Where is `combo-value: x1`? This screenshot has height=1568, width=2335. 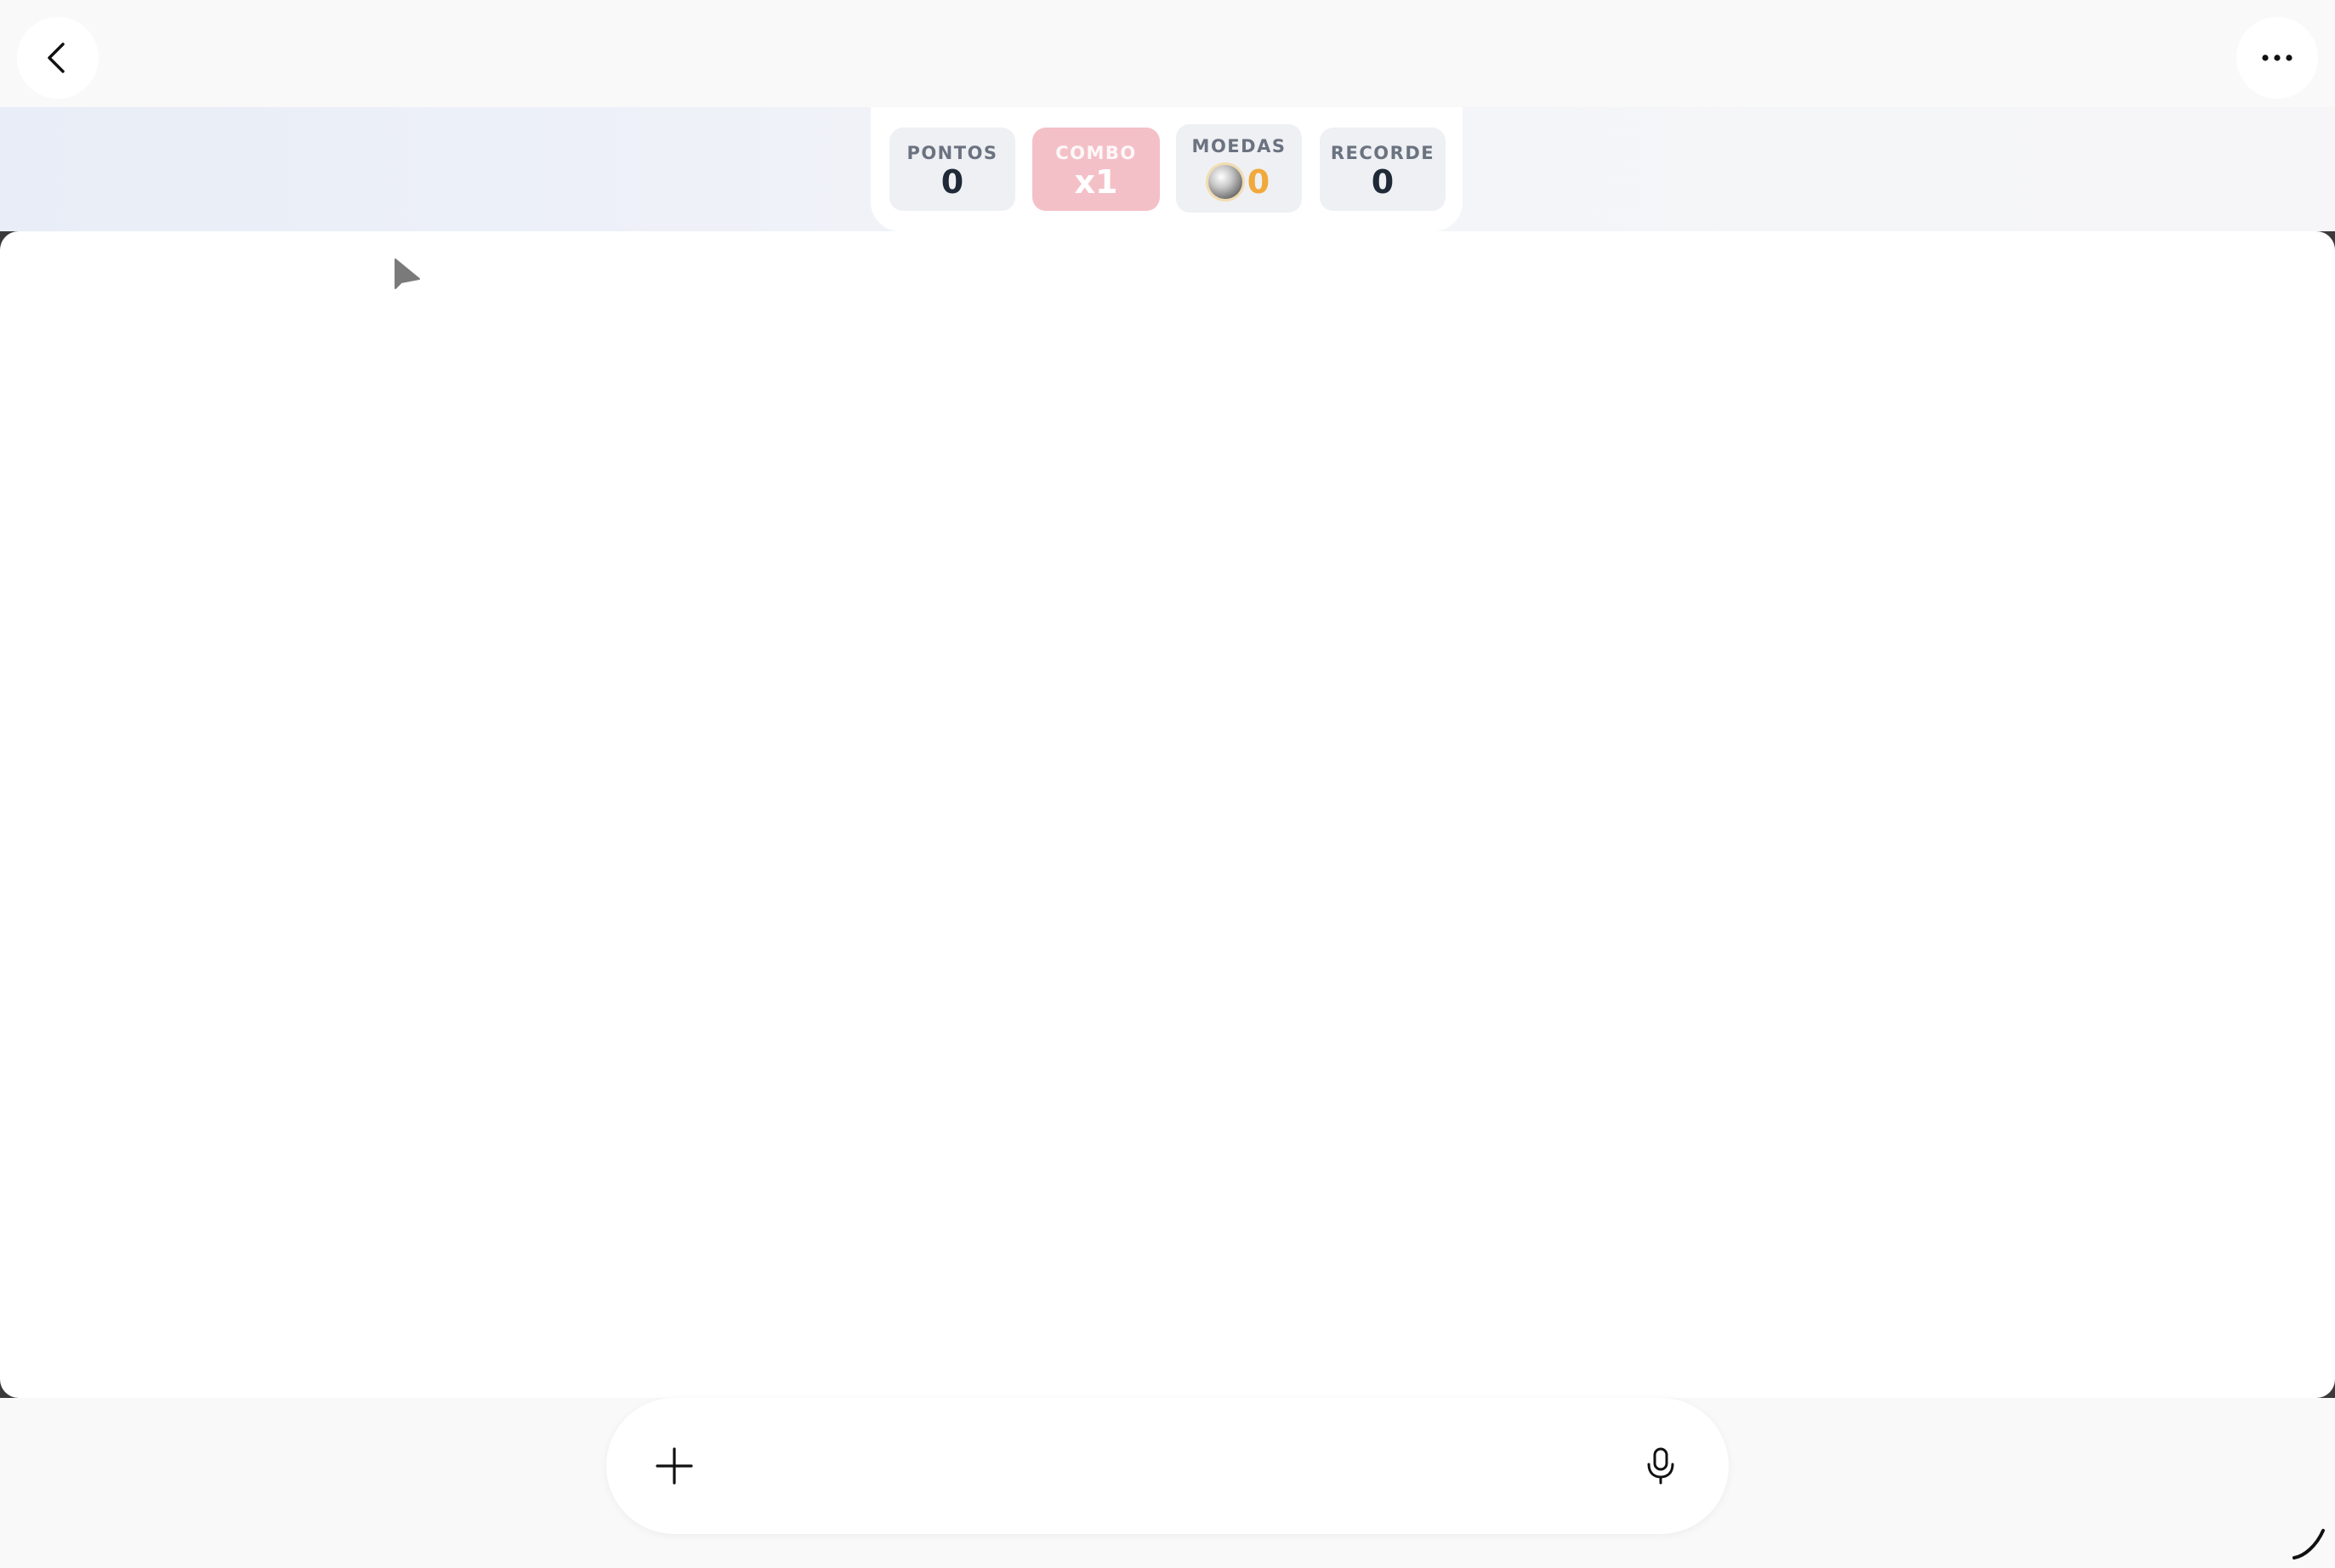
combo-value: x1 is located at coordinates (1096, 182).